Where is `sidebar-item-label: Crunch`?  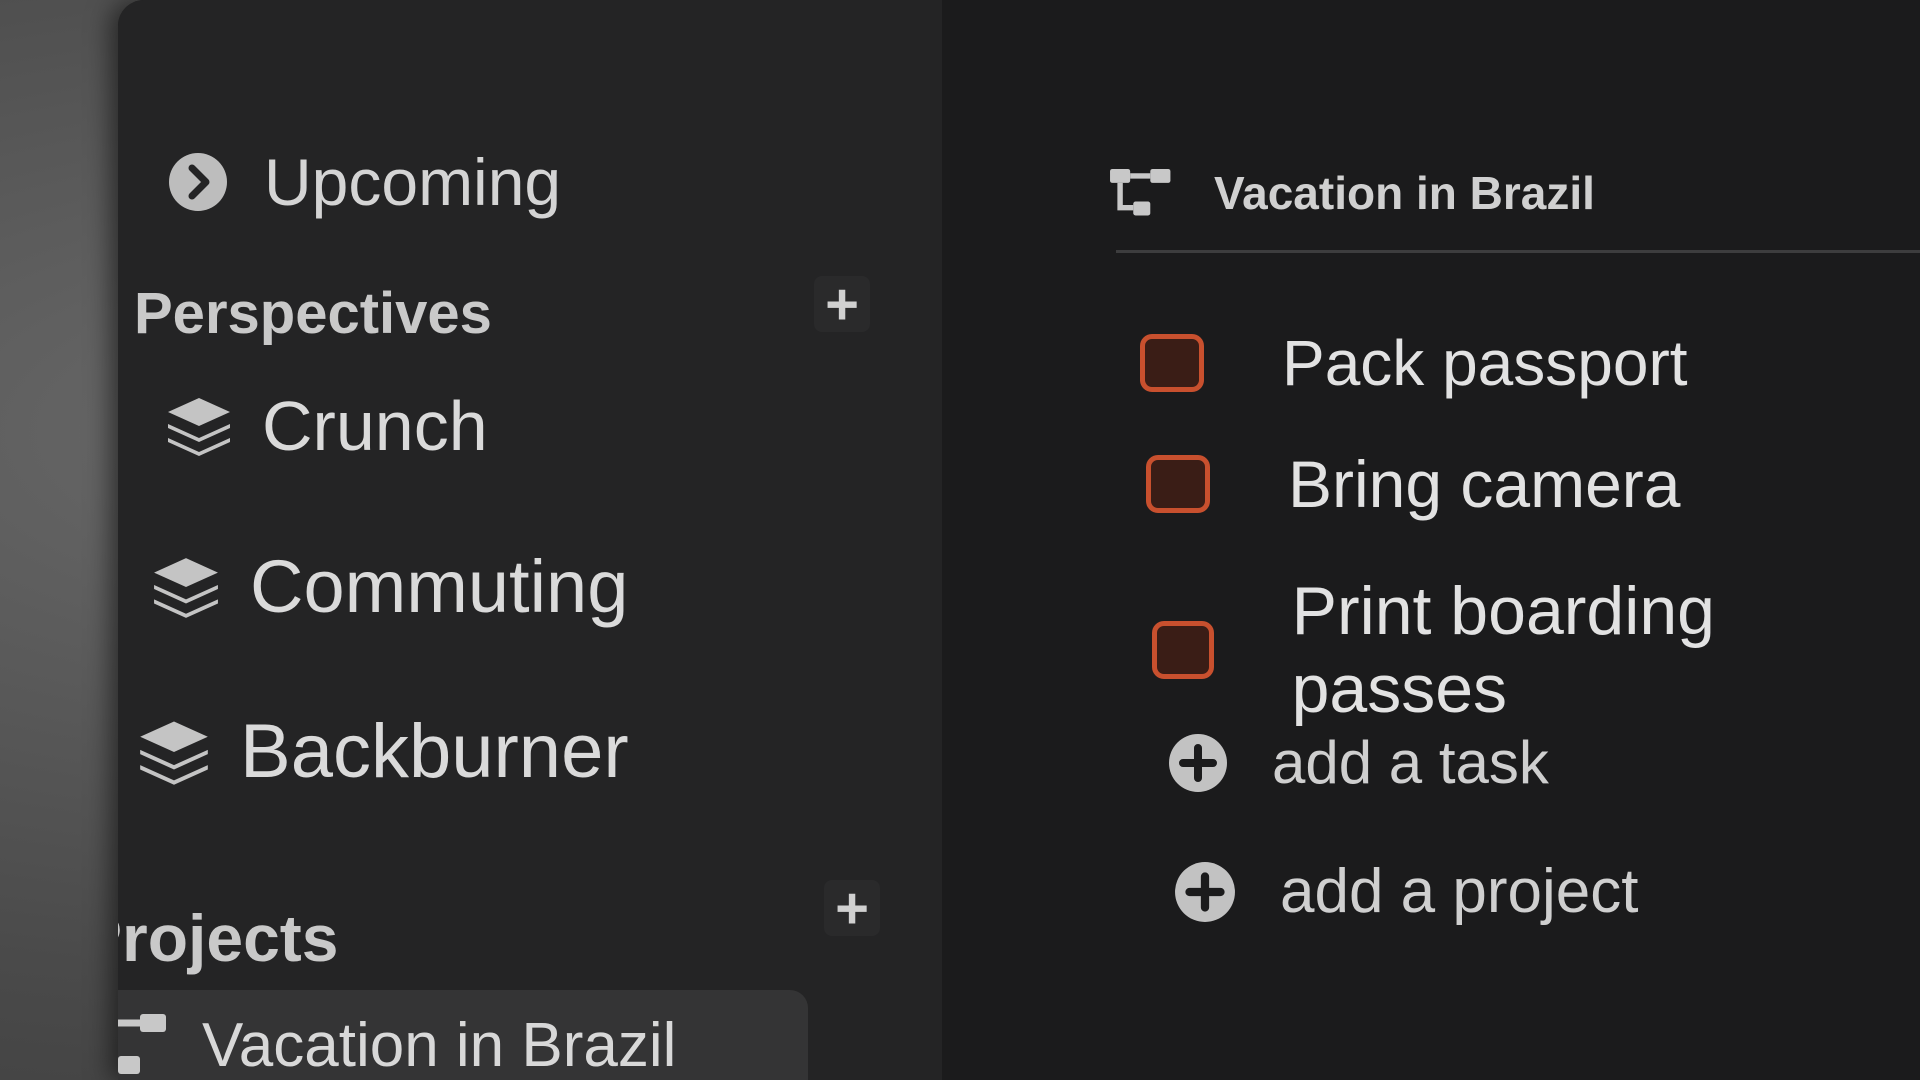
sidebar-item-label: Crunch is located at coordinates (375, 426).